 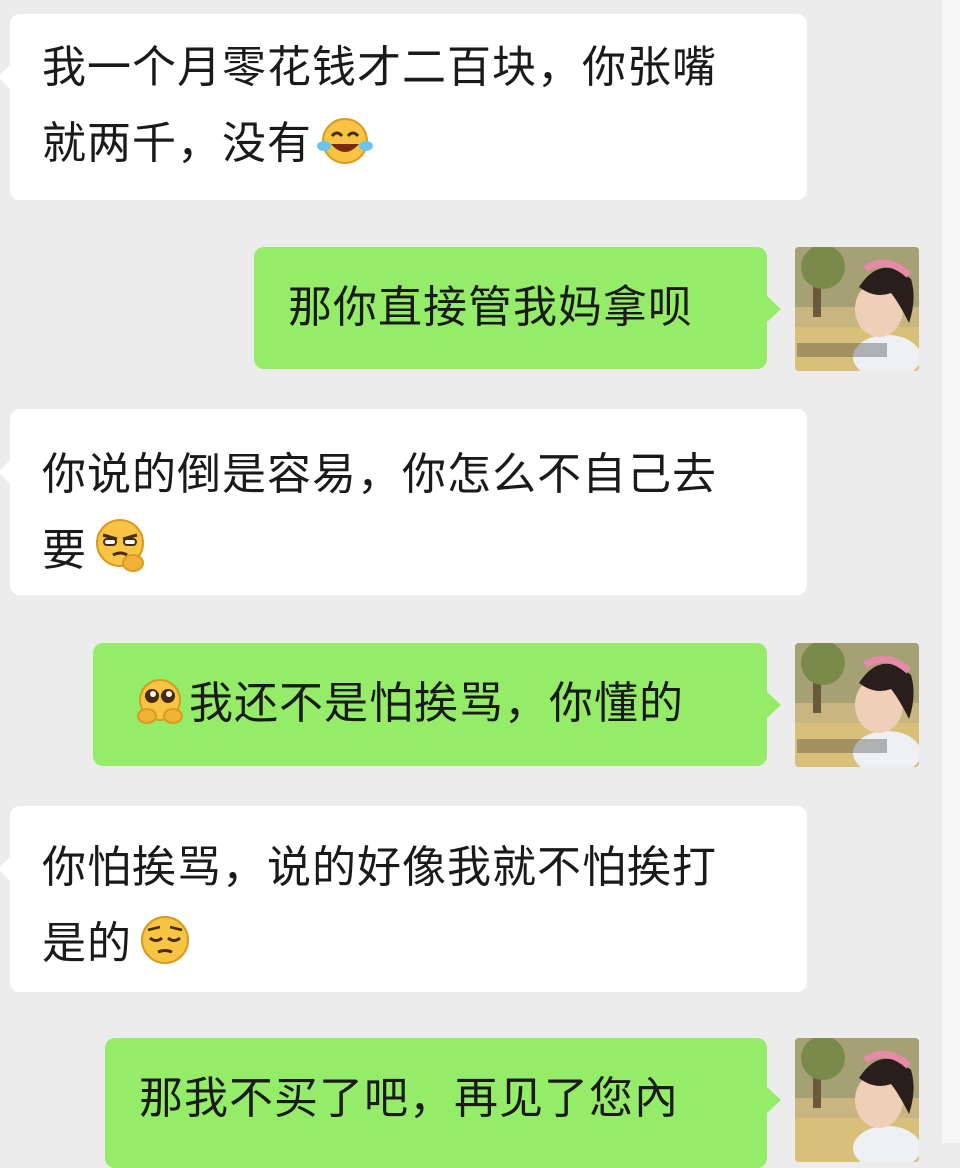 What do you see at coordinates (403, 899) in the screenshot?
I see `incoming-message: 你怕挨骂，说的好像我就不怕挨打 是的` at bounding box center [403, 899].